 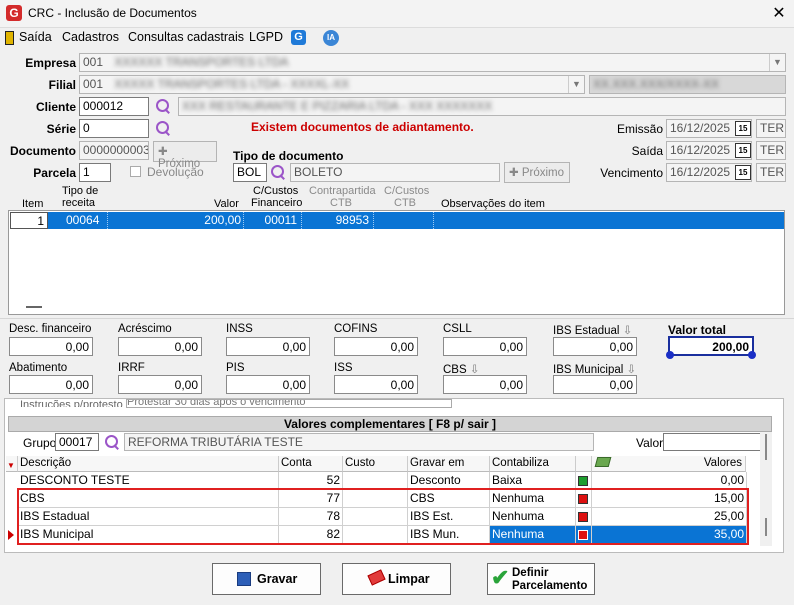 What do you see at coordinates (533, 464) in the screenshot?
I see `th-contabiliza: Contabiliza` at bounding box center [533, 464].